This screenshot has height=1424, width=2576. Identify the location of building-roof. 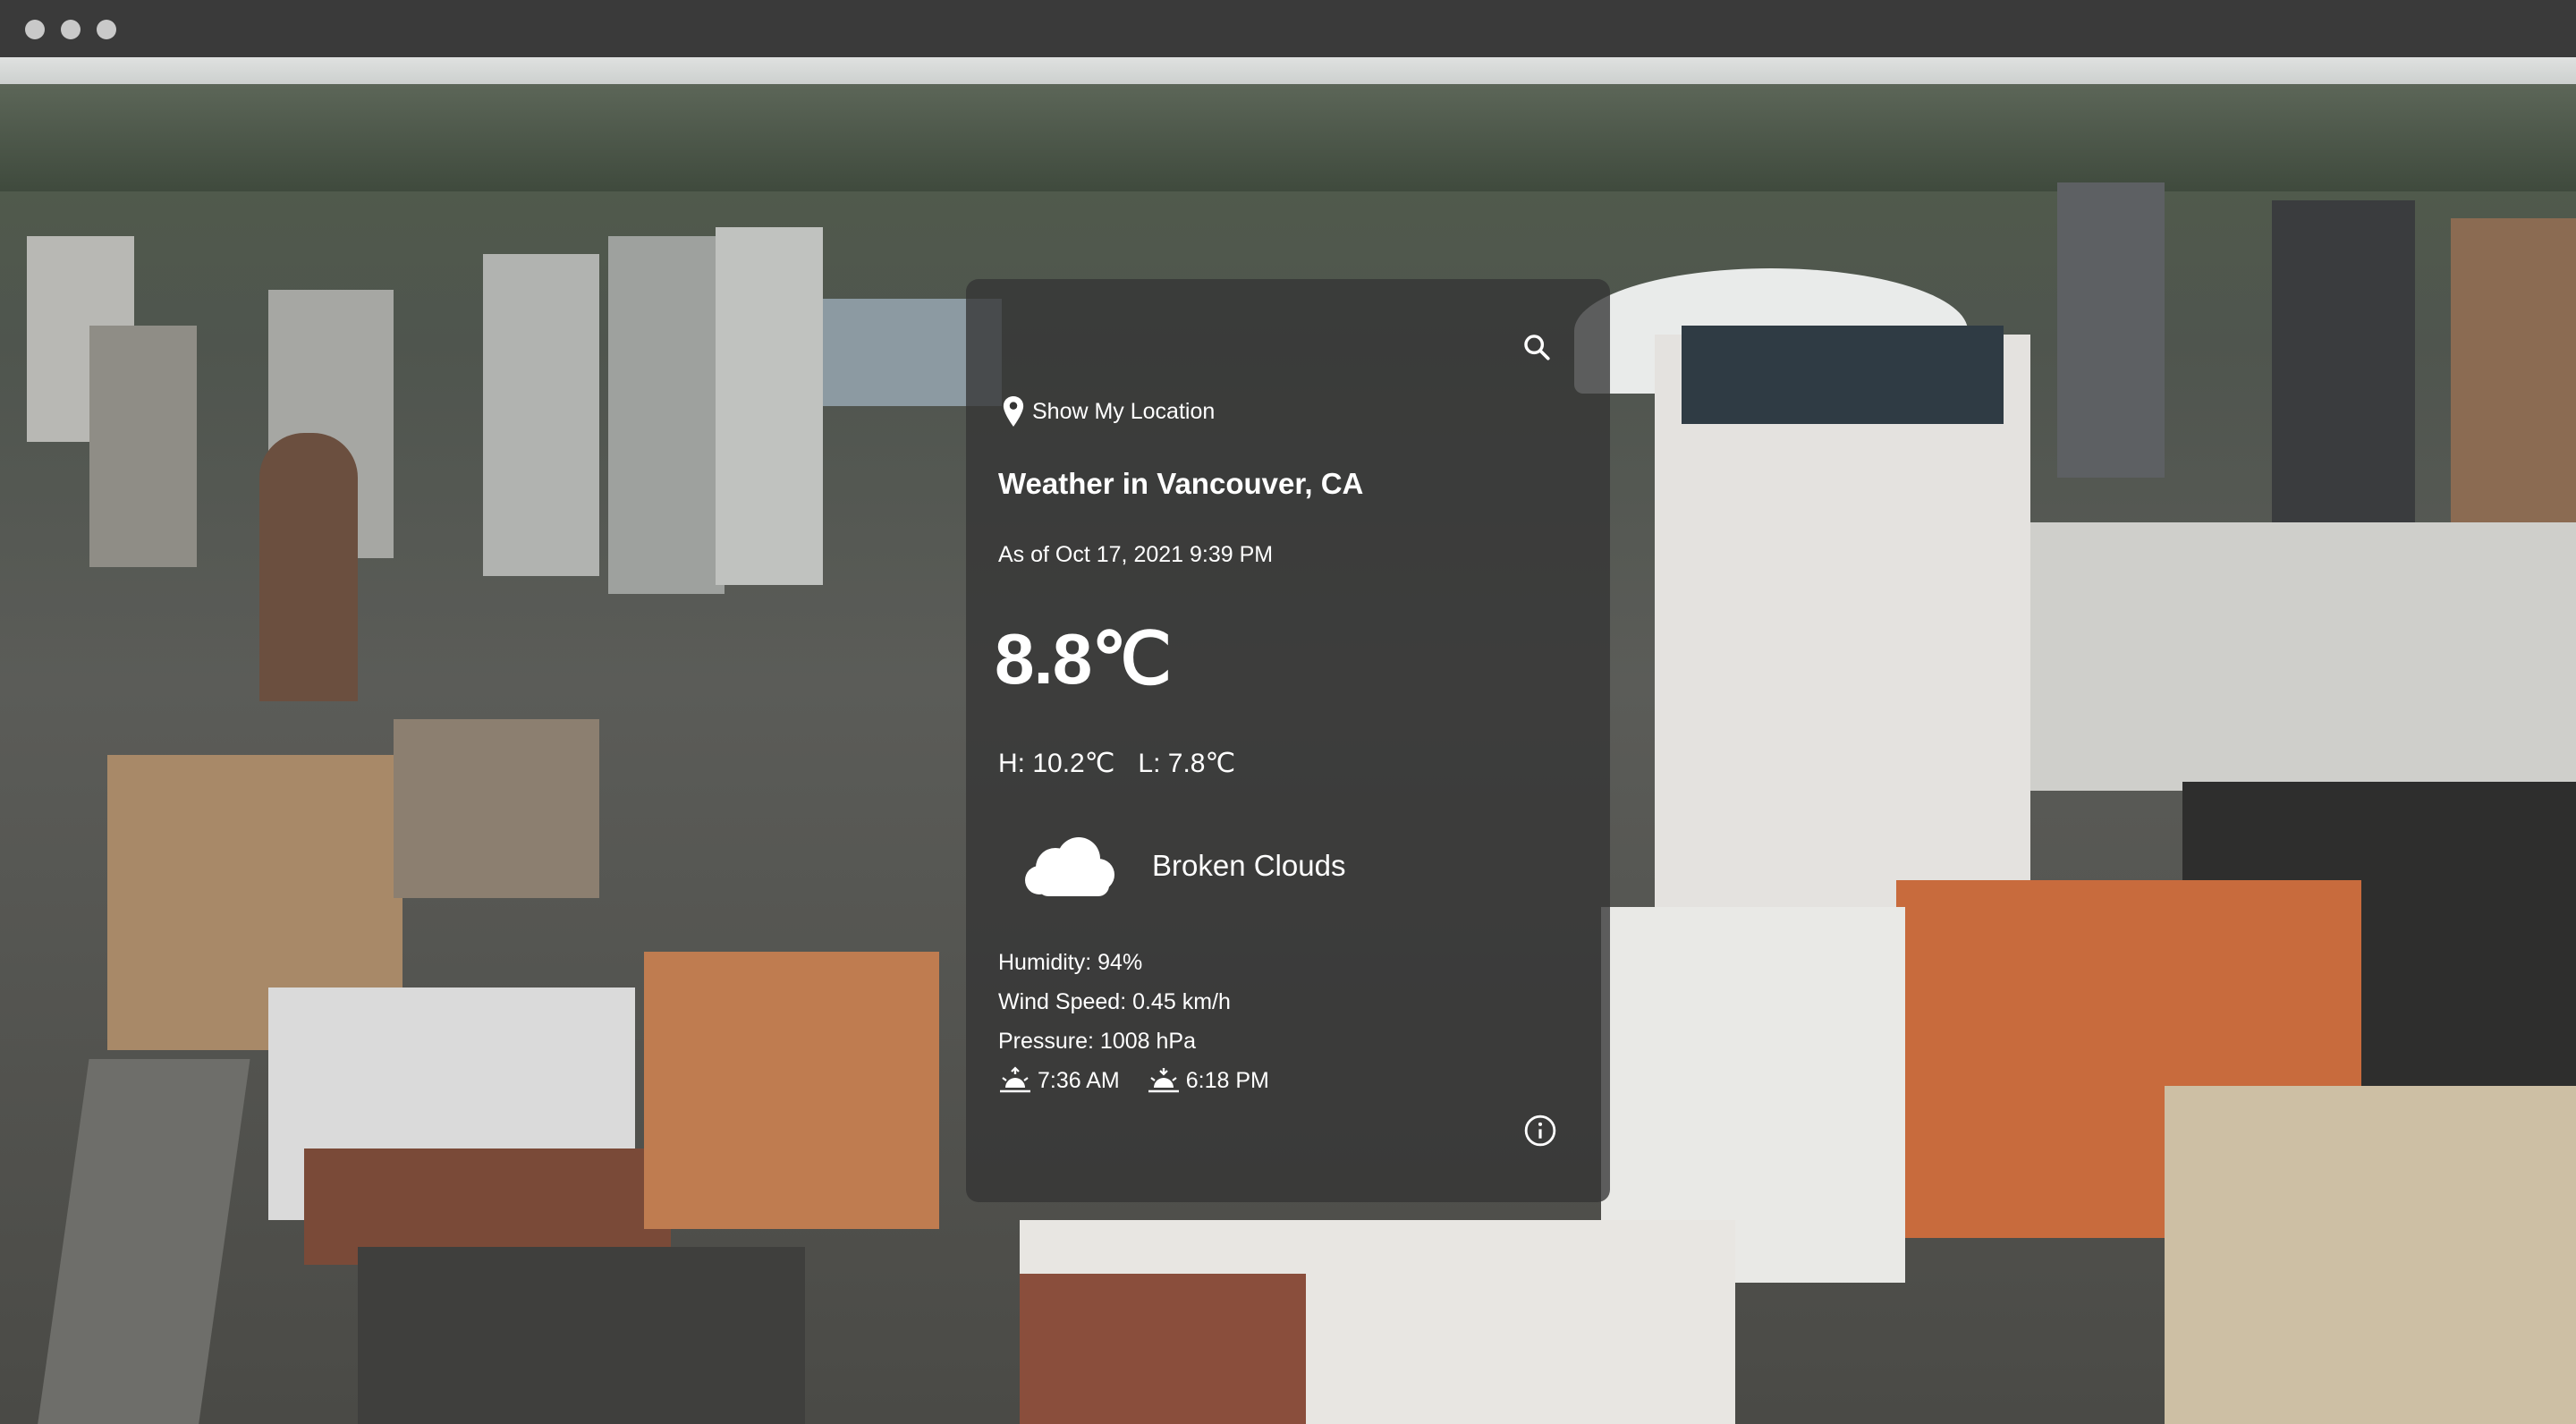
(1843, 375).